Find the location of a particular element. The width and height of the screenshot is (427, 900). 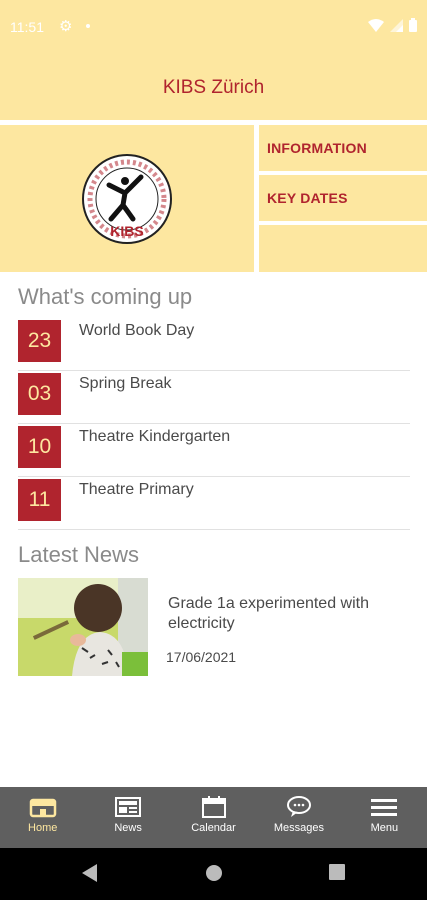

tab-calendar: Calendar is located at coordinates (213, 817).